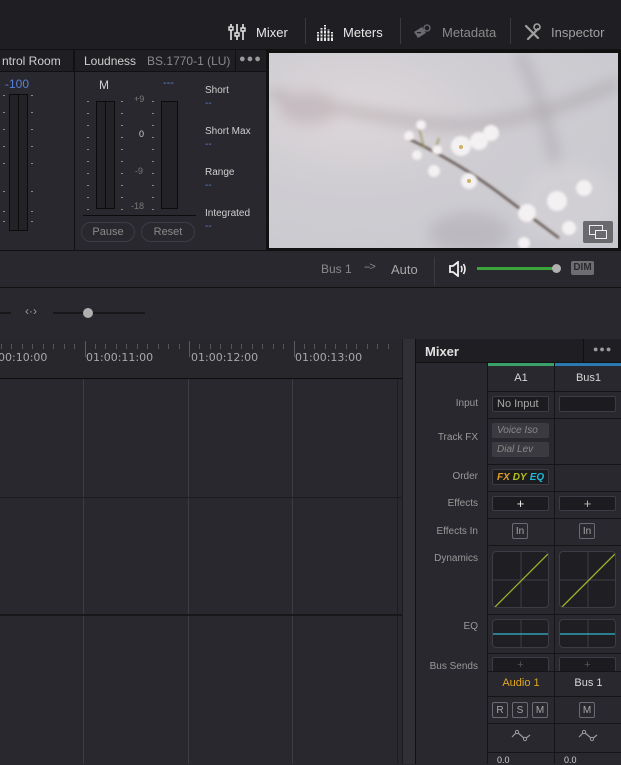 This screenshot has height=765, width=621. What do you see at coordinates (443, 150) in the screenshot?
I see `video-viewer` at bounding box center [443, 150].